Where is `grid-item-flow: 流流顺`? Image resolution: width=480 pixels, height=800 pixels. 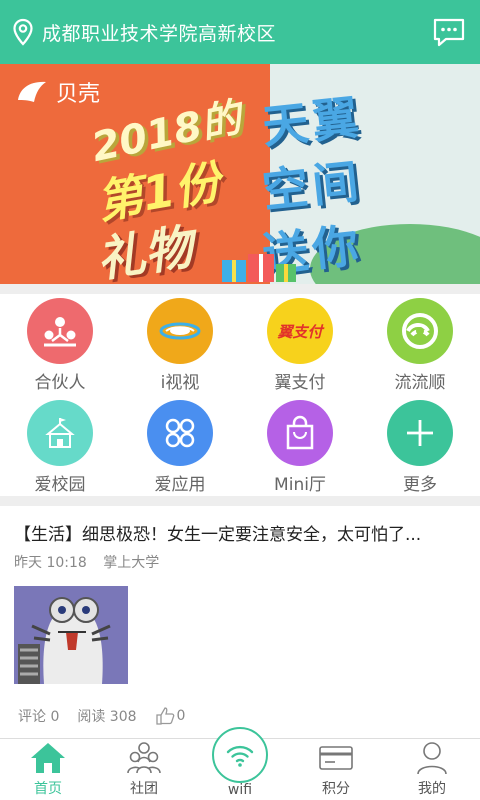
grid-item-flow: 流流顺 is located at coordinates (420, 343).